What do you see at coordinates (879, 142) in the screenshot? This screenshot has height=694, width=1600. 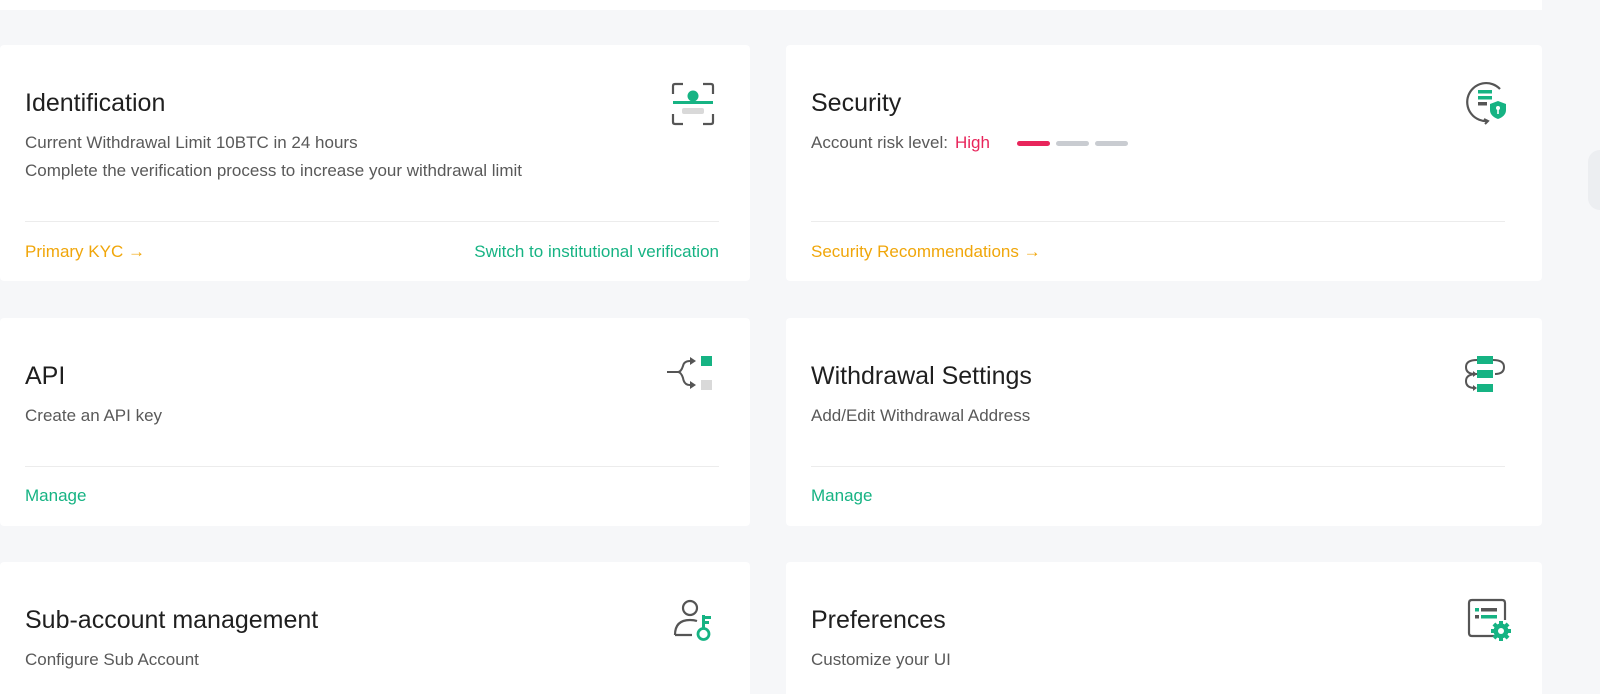 I see `risk-level-label: Account risk level:` at bounding box center [879, 142].